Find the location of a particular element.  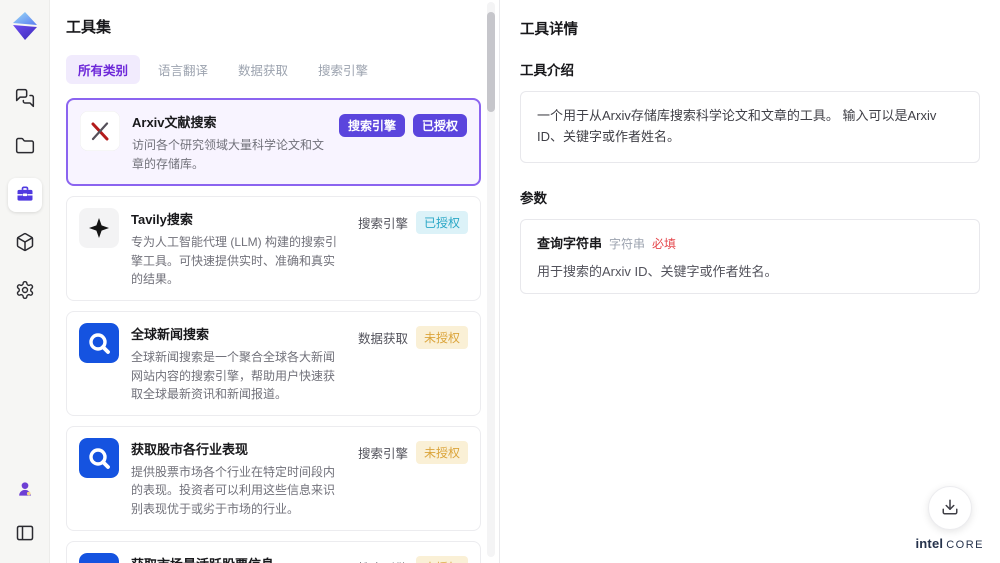

tool-list-scrollbar is located at coordinates (491, 279).